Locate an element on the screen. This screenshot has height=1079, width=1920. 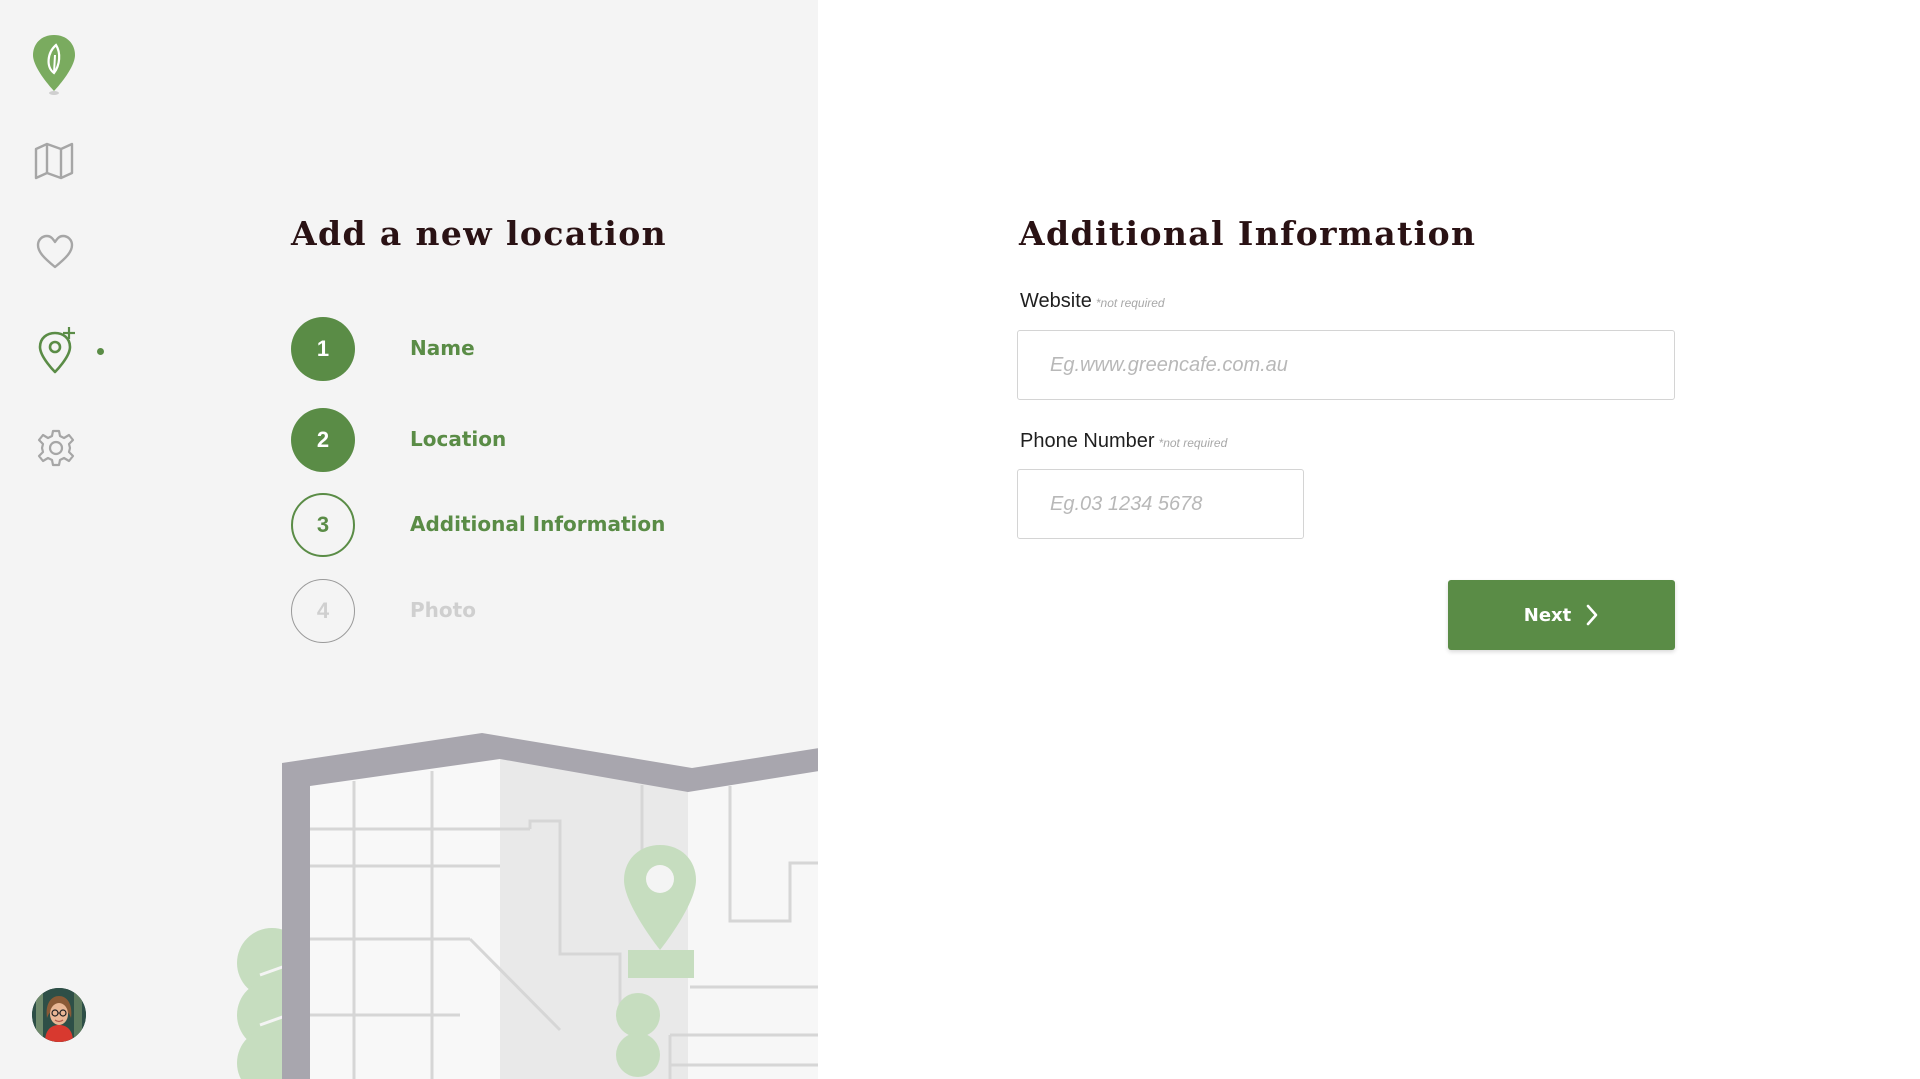
step-number: 2 is located at coordinates (323, 440).